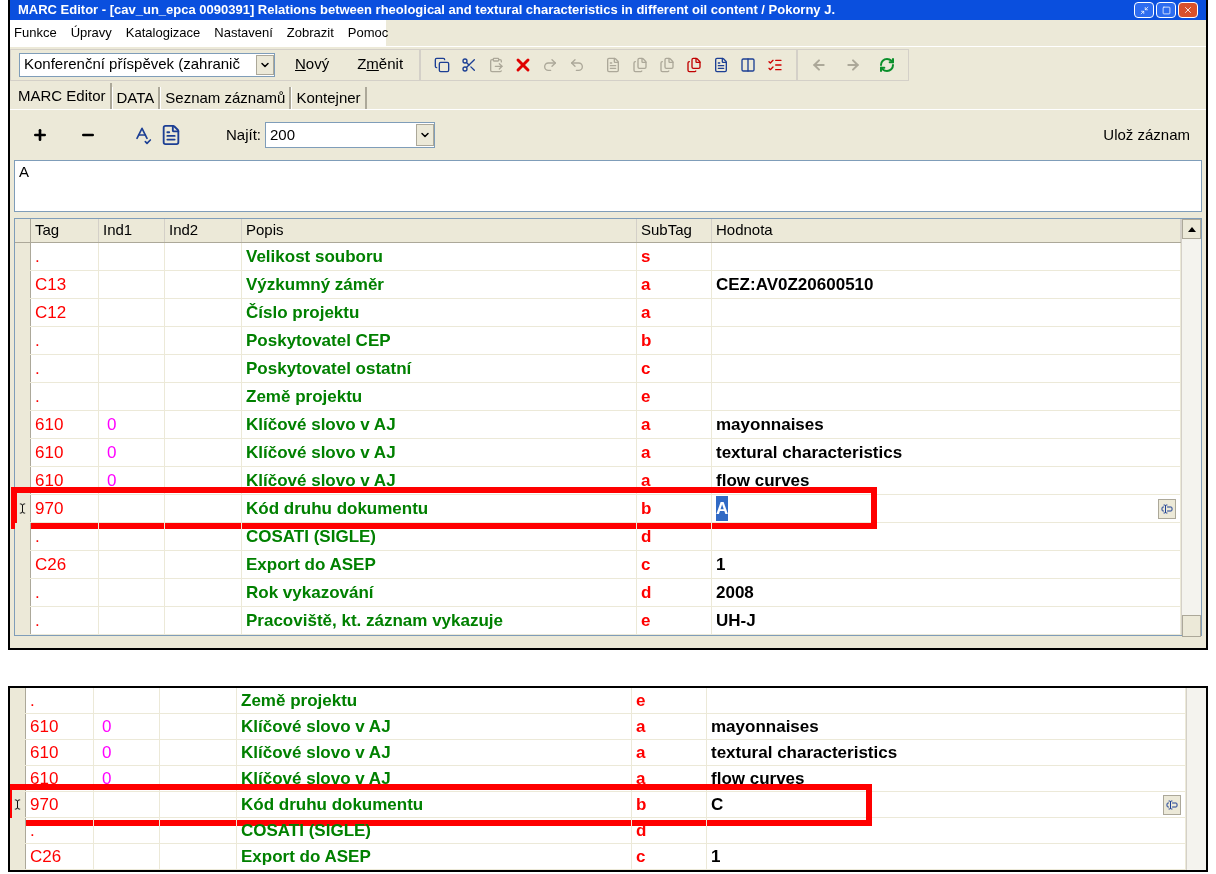 The width and height of the screenshot is (1216, 874). What do you see at coordinates (310, 33) in the screenshot?
I see `menu-item: Zobrazit` at bounding box center [310, 33].